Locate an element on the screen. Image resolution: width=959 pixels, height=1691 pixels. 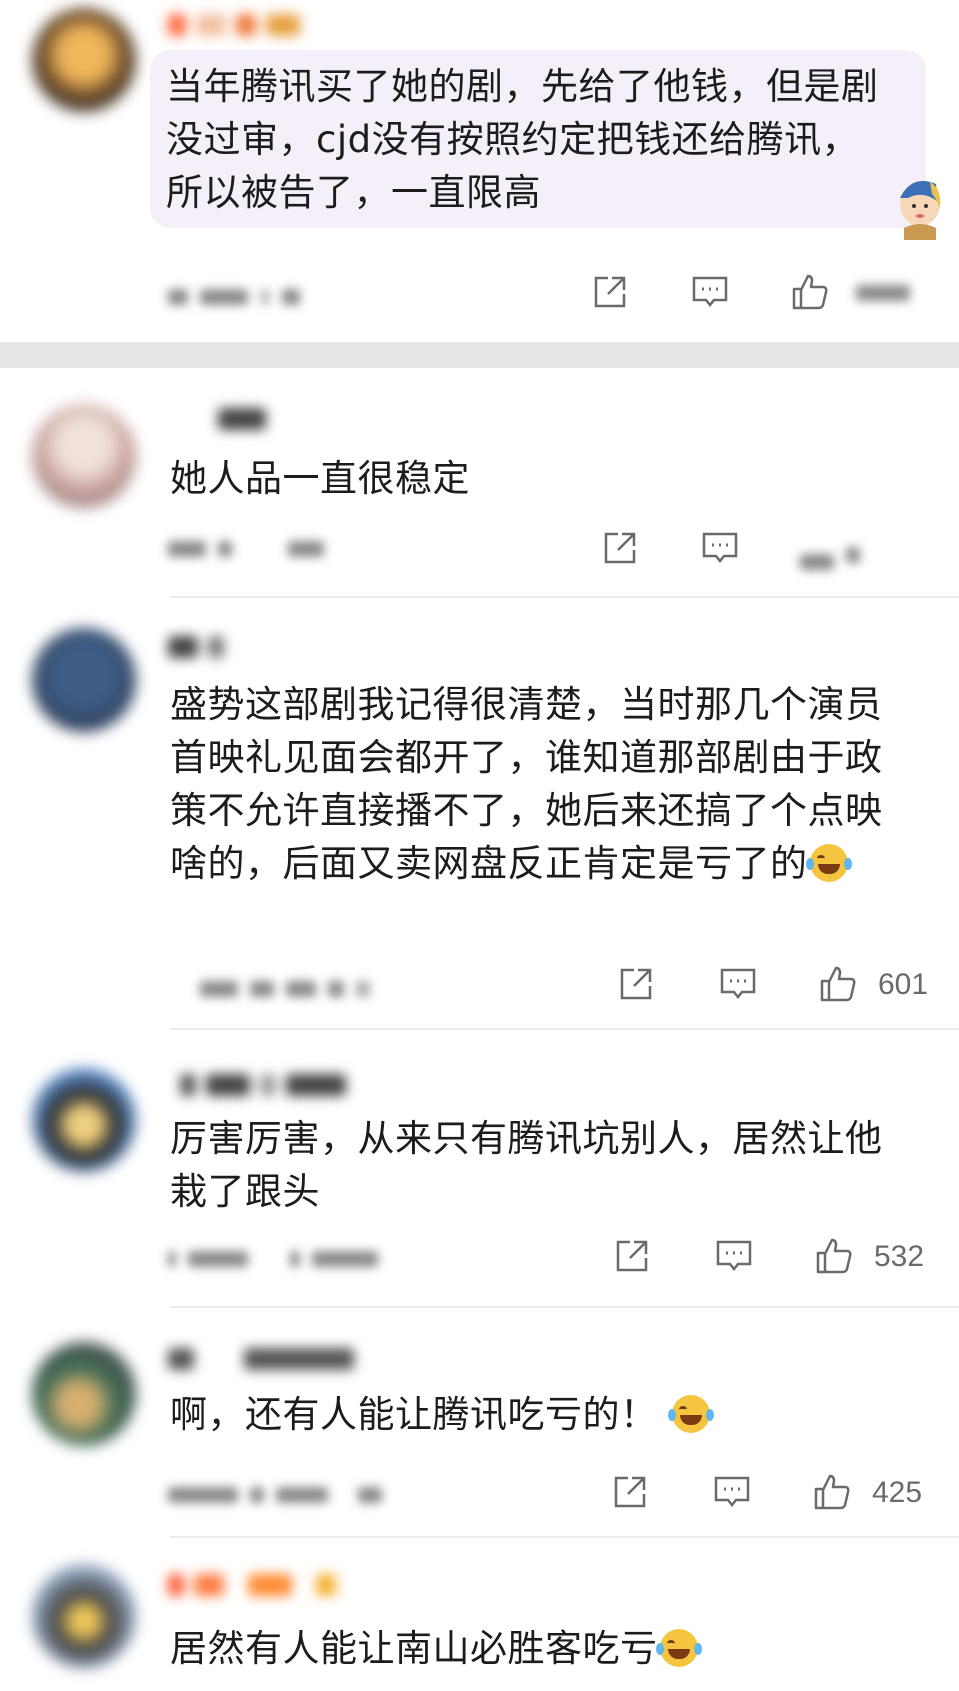
comment-item: 她人品一直很稳定 is located at coordinates (479, 484).